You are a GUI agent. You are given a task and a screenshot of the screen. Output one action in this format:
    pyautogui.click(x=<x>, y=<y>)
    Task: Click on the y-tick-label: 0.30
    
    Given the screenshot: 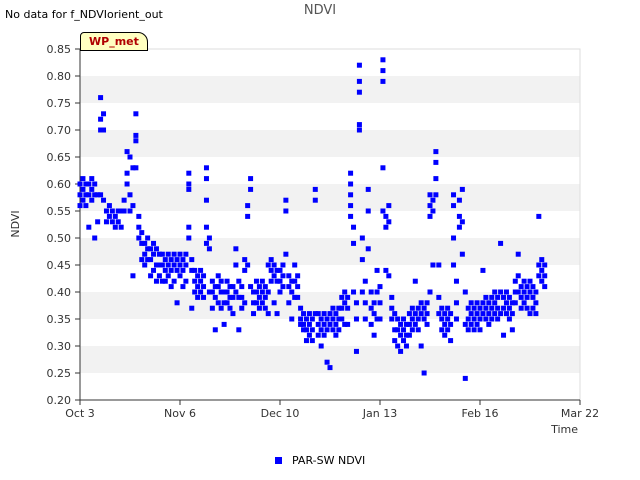 What is the action you would take?
    pyautogui.click(x=59, y=346)
    